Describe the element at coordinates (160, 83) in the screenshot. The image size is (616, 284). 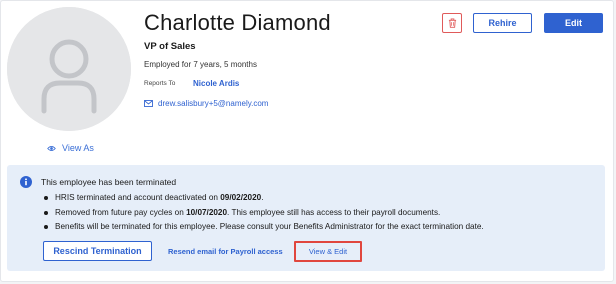
I see `reports-to-label: Reports To` at that location.